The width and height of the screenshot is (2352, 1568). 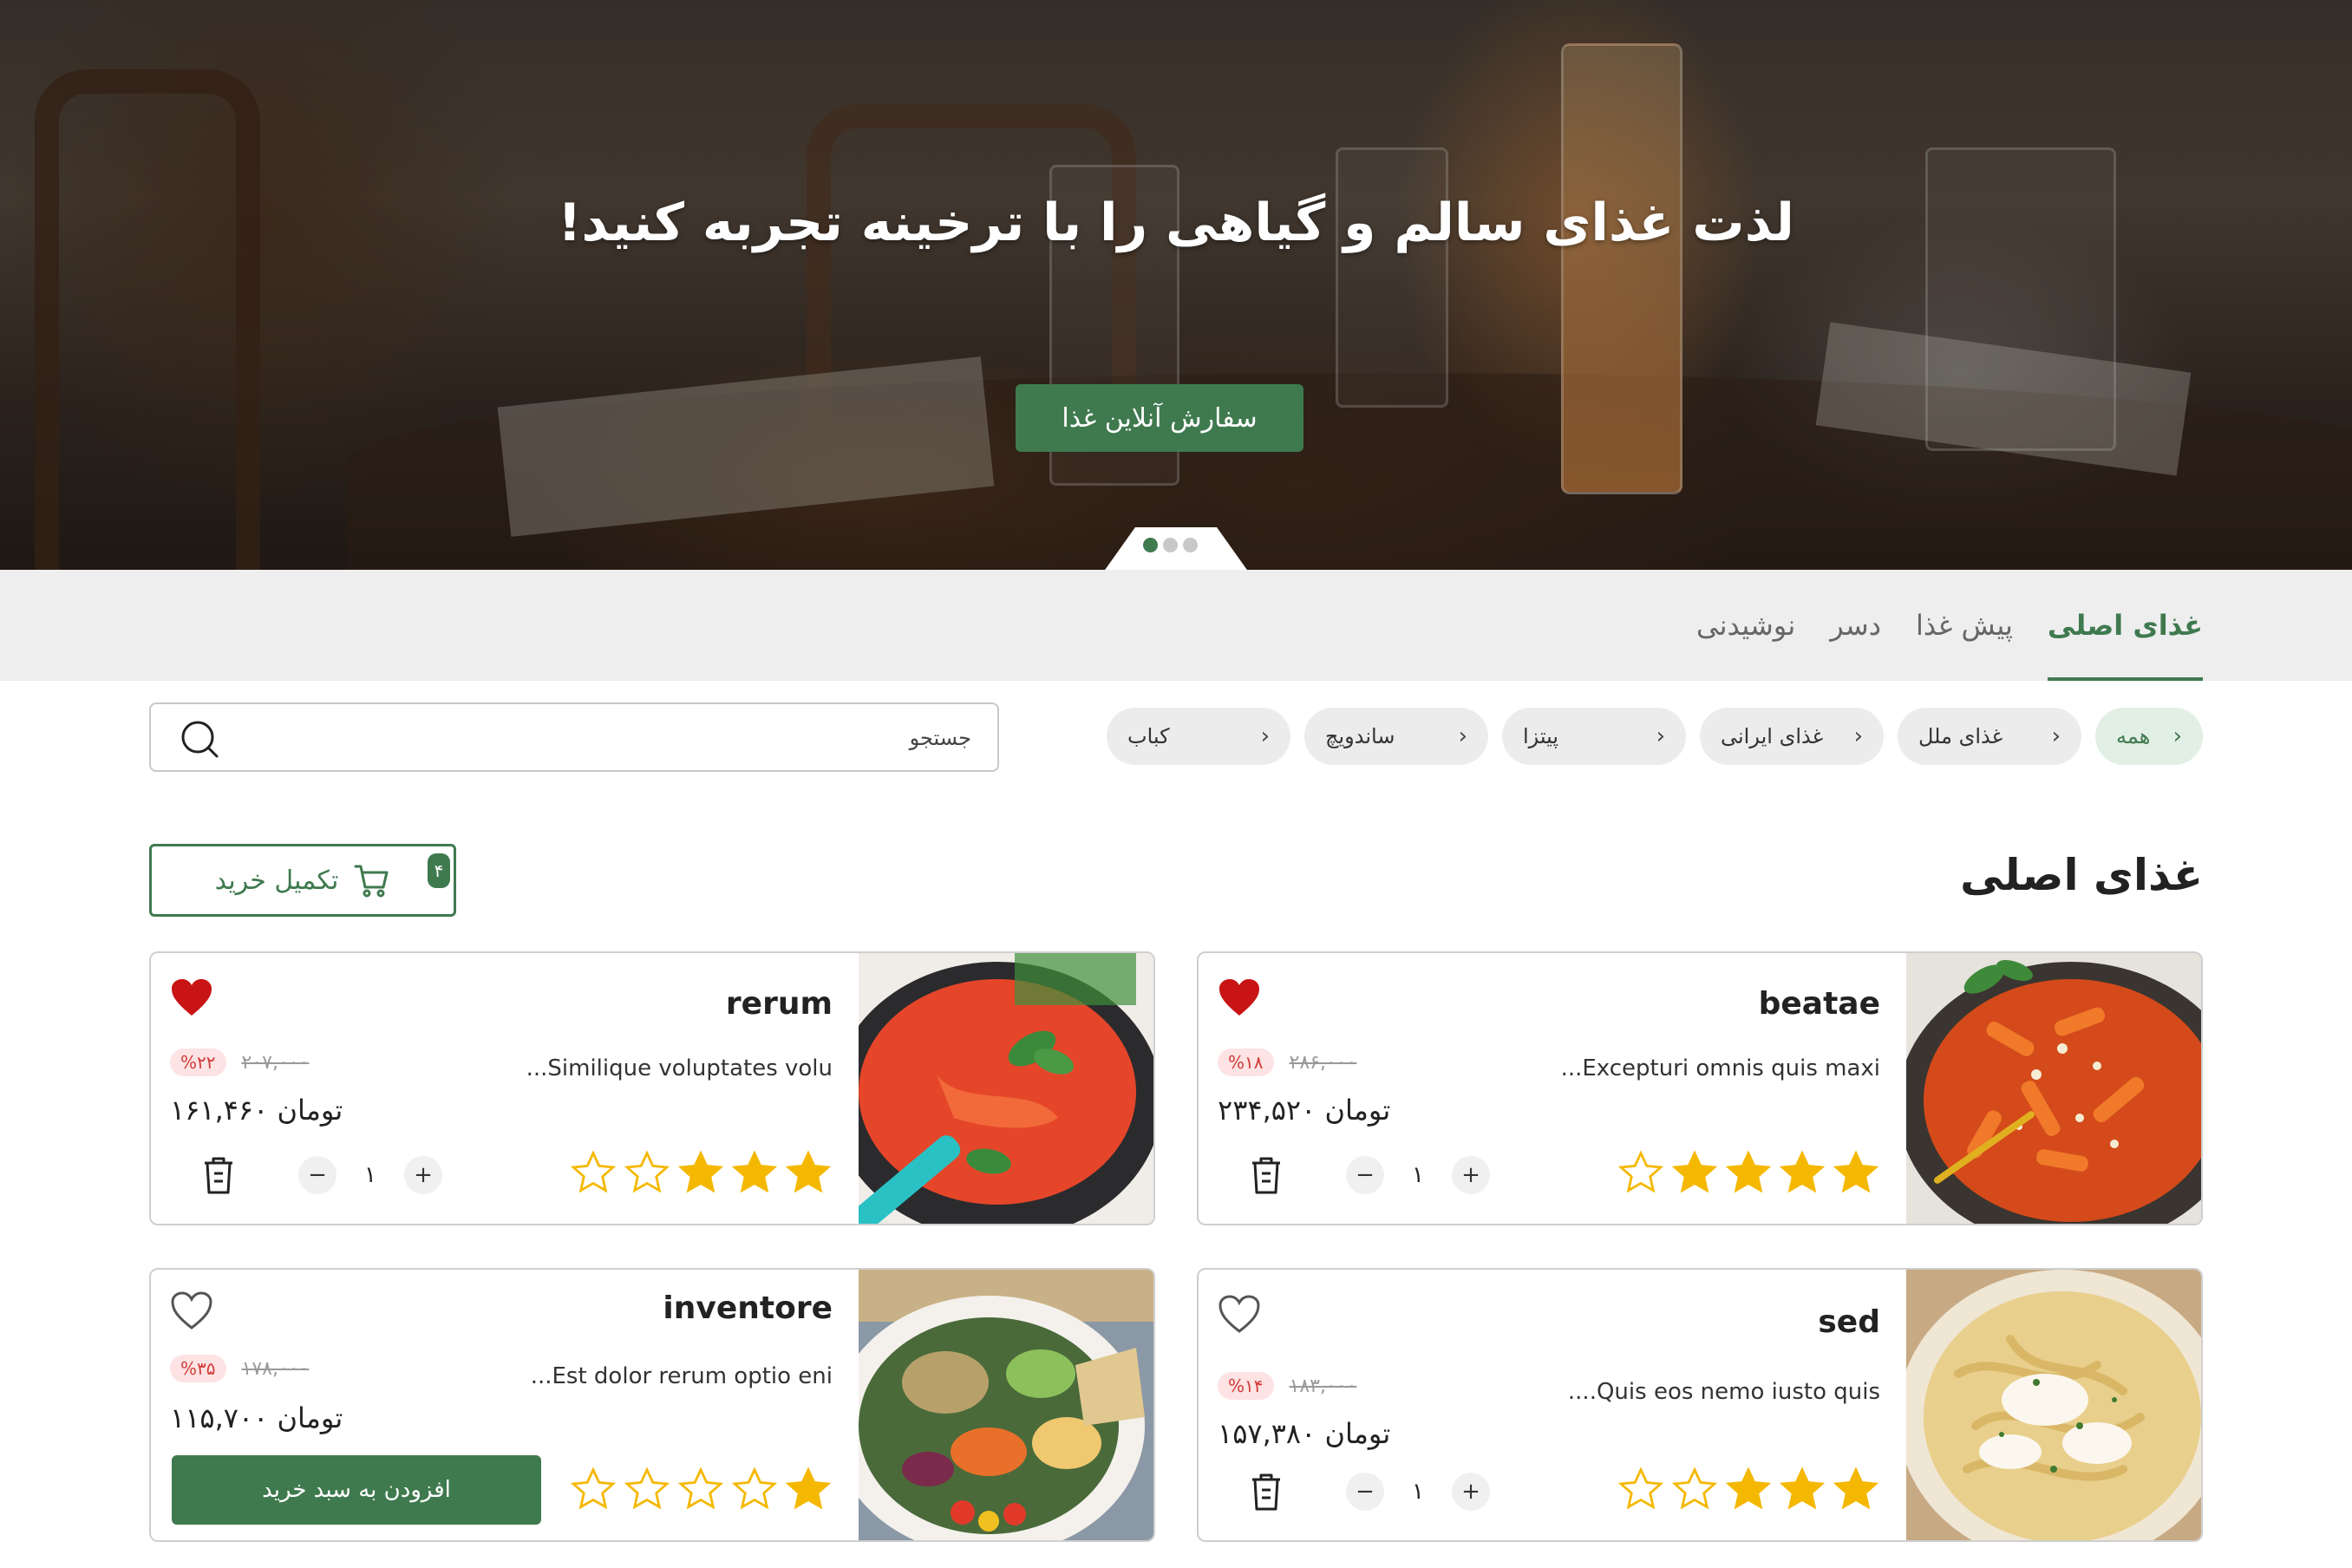 What do you see at coordinates (1792, 736) in the screenshot?
I see `category-chip-iranian: غذای ایرانی ‹` at bounding box center [1792, 736].